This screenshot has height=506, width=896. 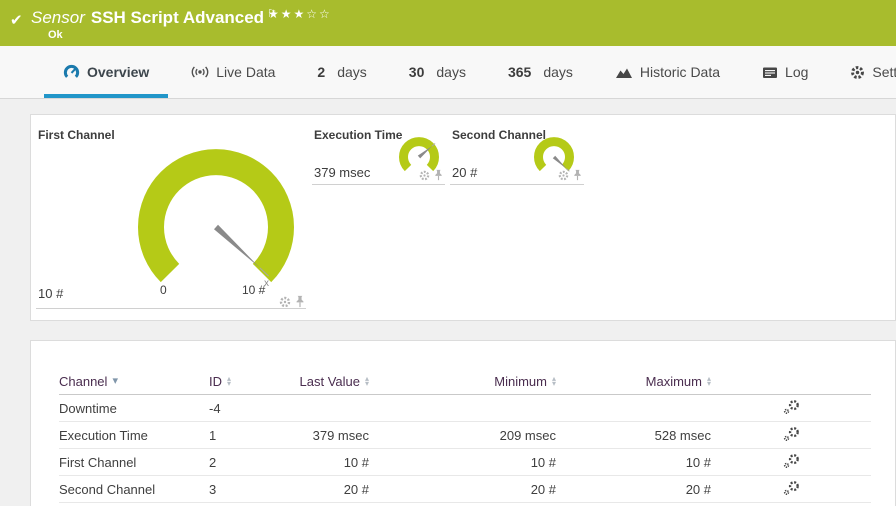 I want to click on tab-2-days: 2 days, so click(x=341, y=72).